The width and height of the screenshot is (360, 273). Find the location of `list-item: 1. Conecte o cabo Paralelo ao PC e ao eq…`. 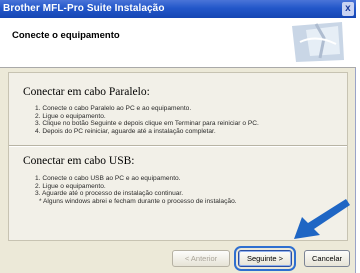

list-item: 1. Conecte o cabo Paralelo ao PC e ao eq… is located at coordinates (113, 108).